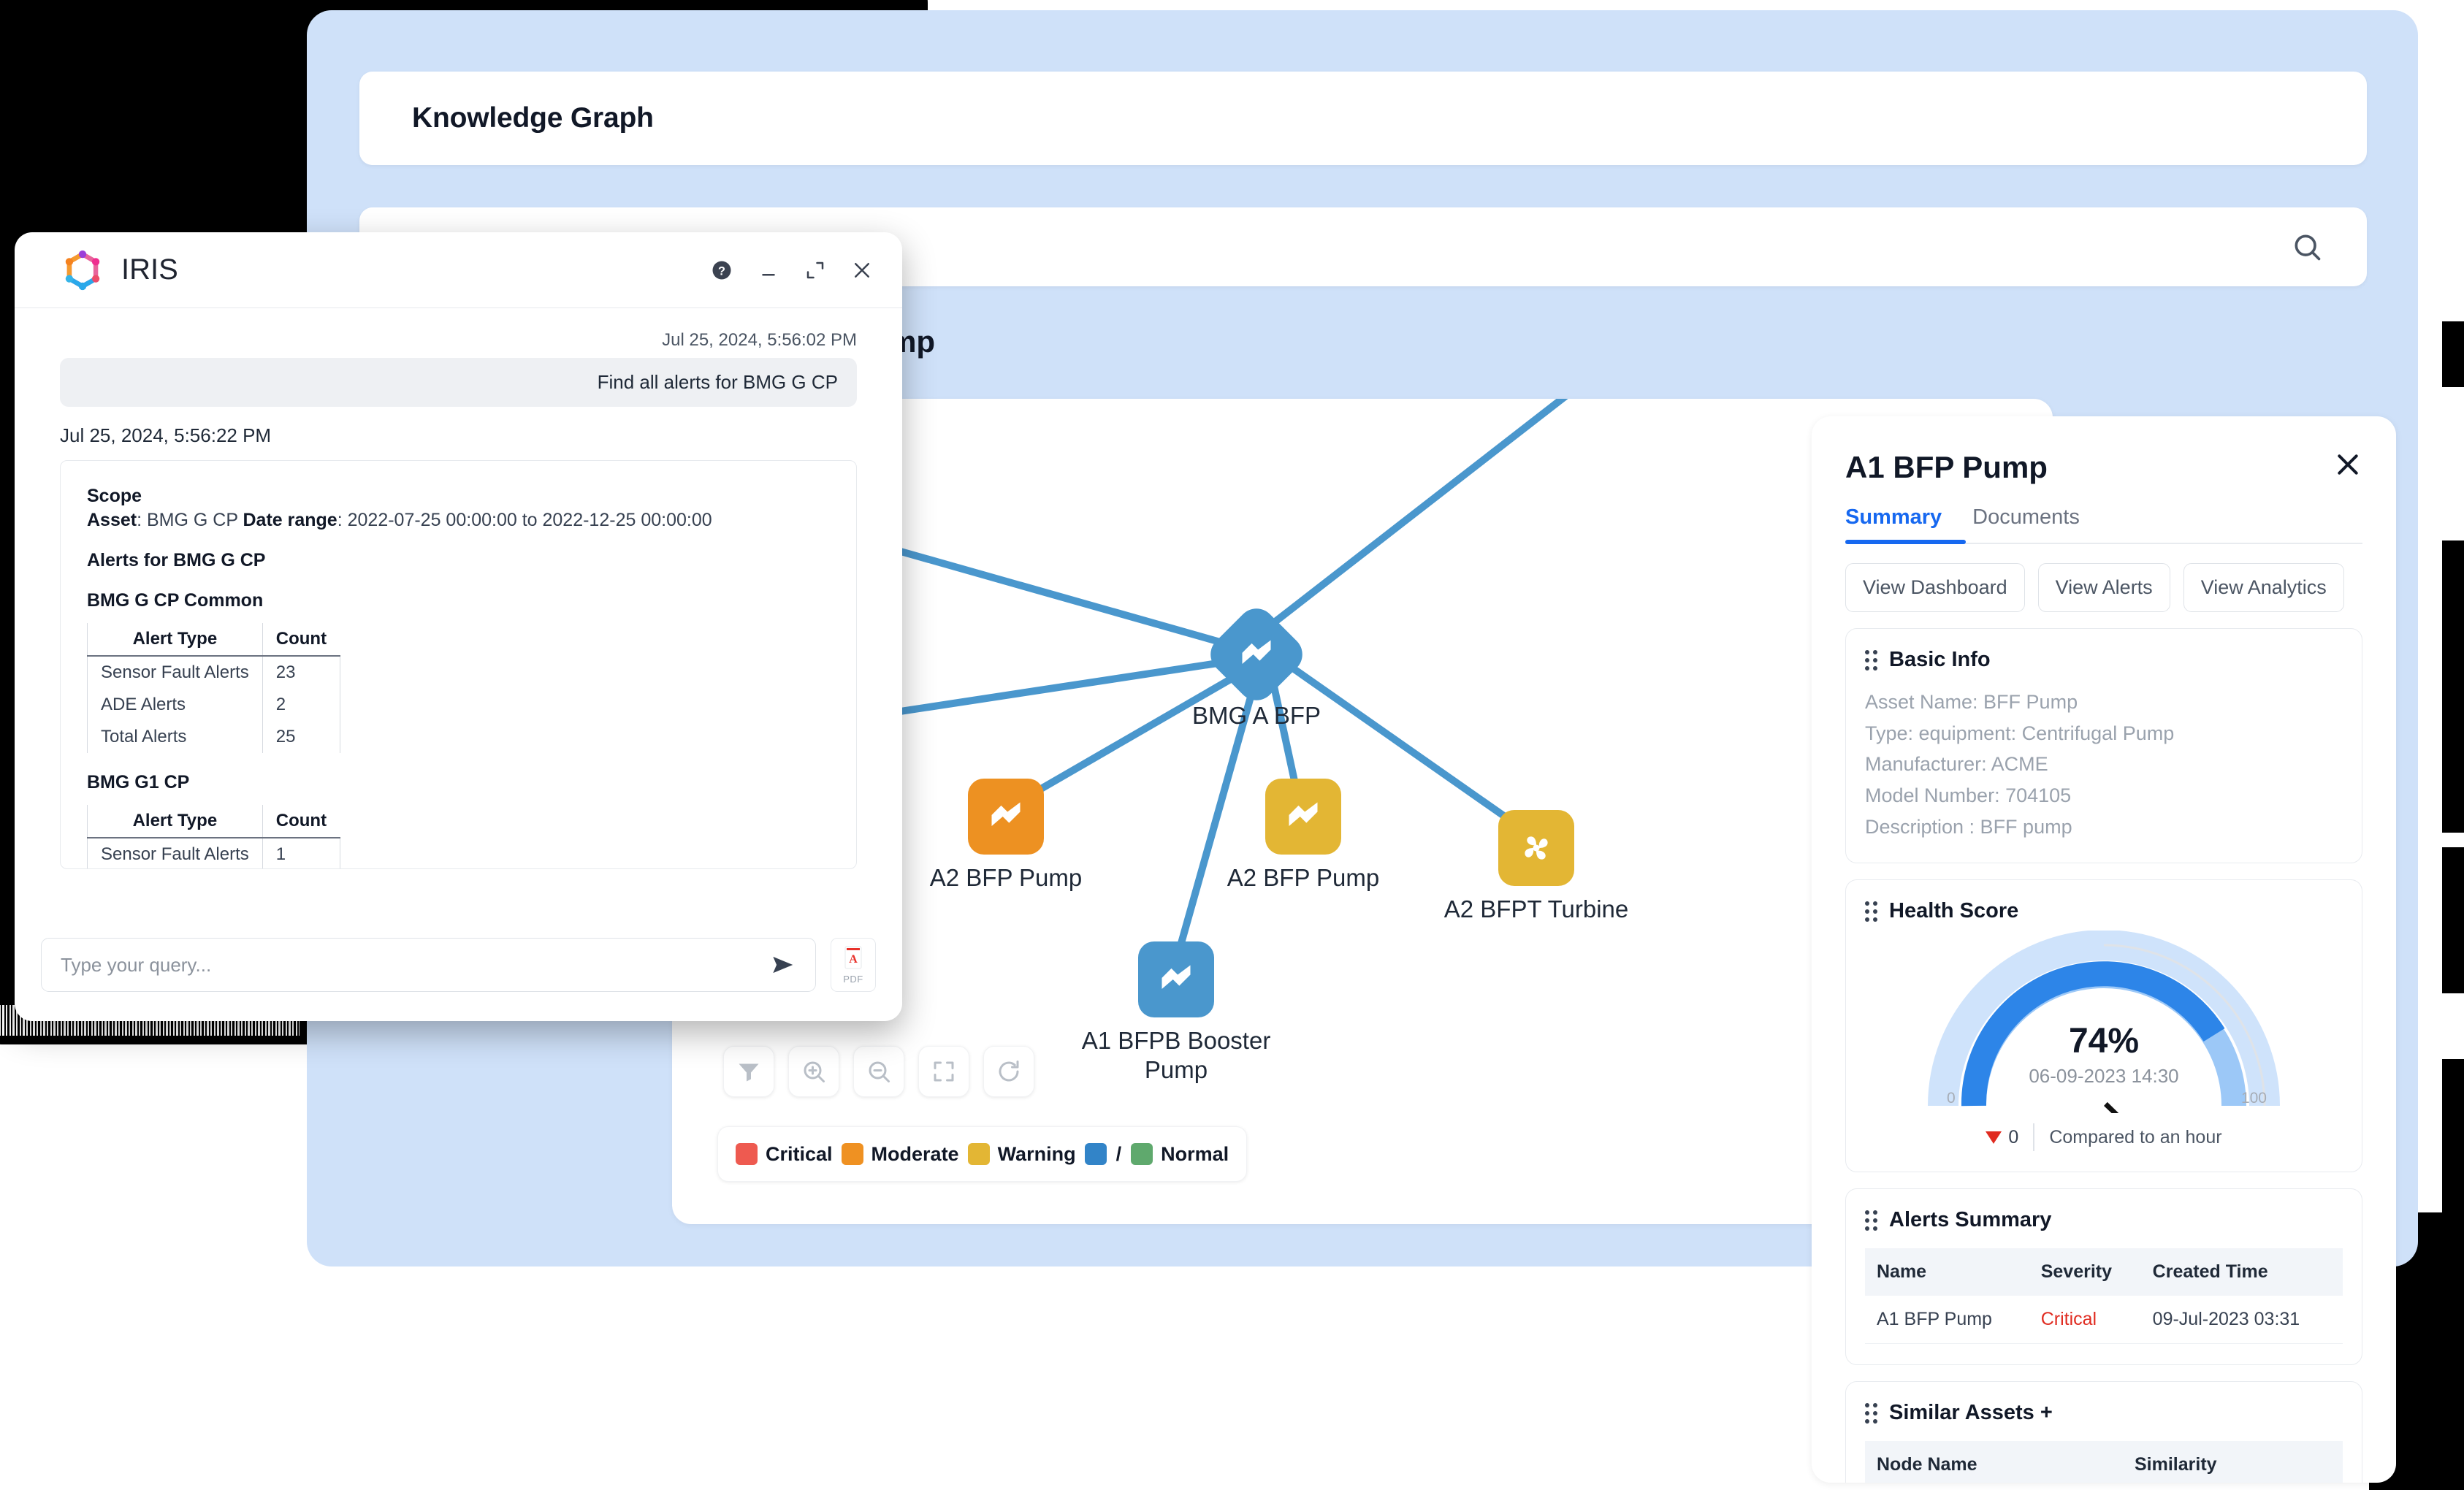  I want to click on card-title: Alerts Summary, so click(1970, 1220).